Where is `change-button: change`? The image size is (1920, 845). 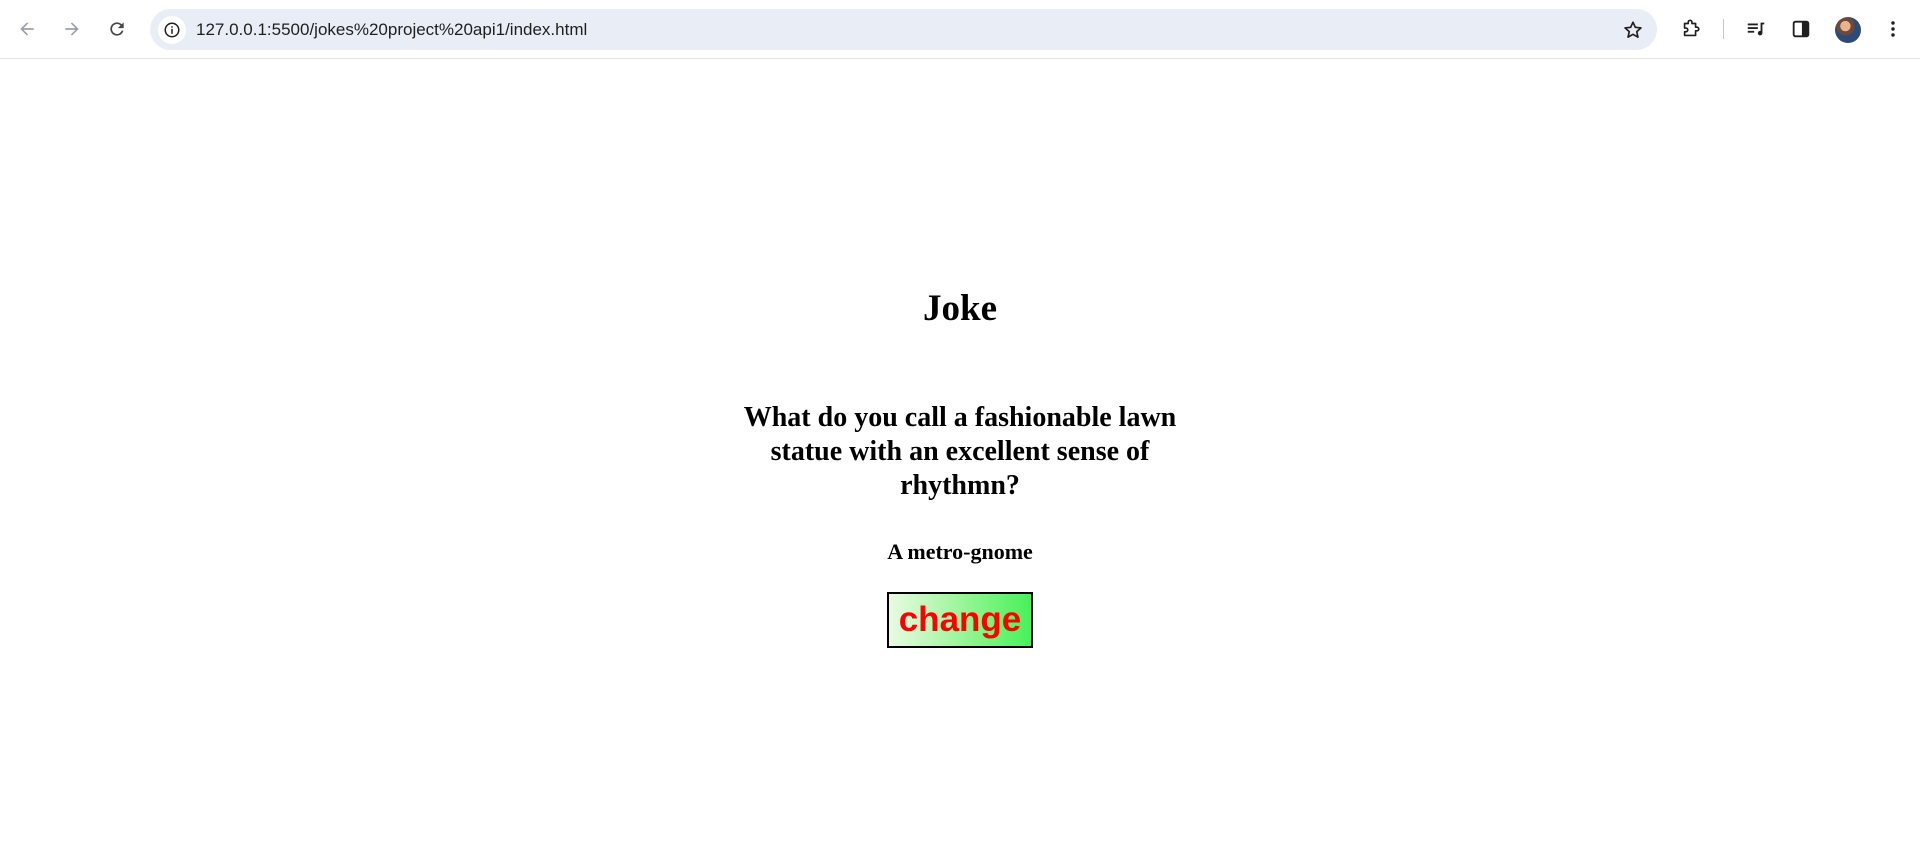 change-button: change is located at coordinates (960, 620).